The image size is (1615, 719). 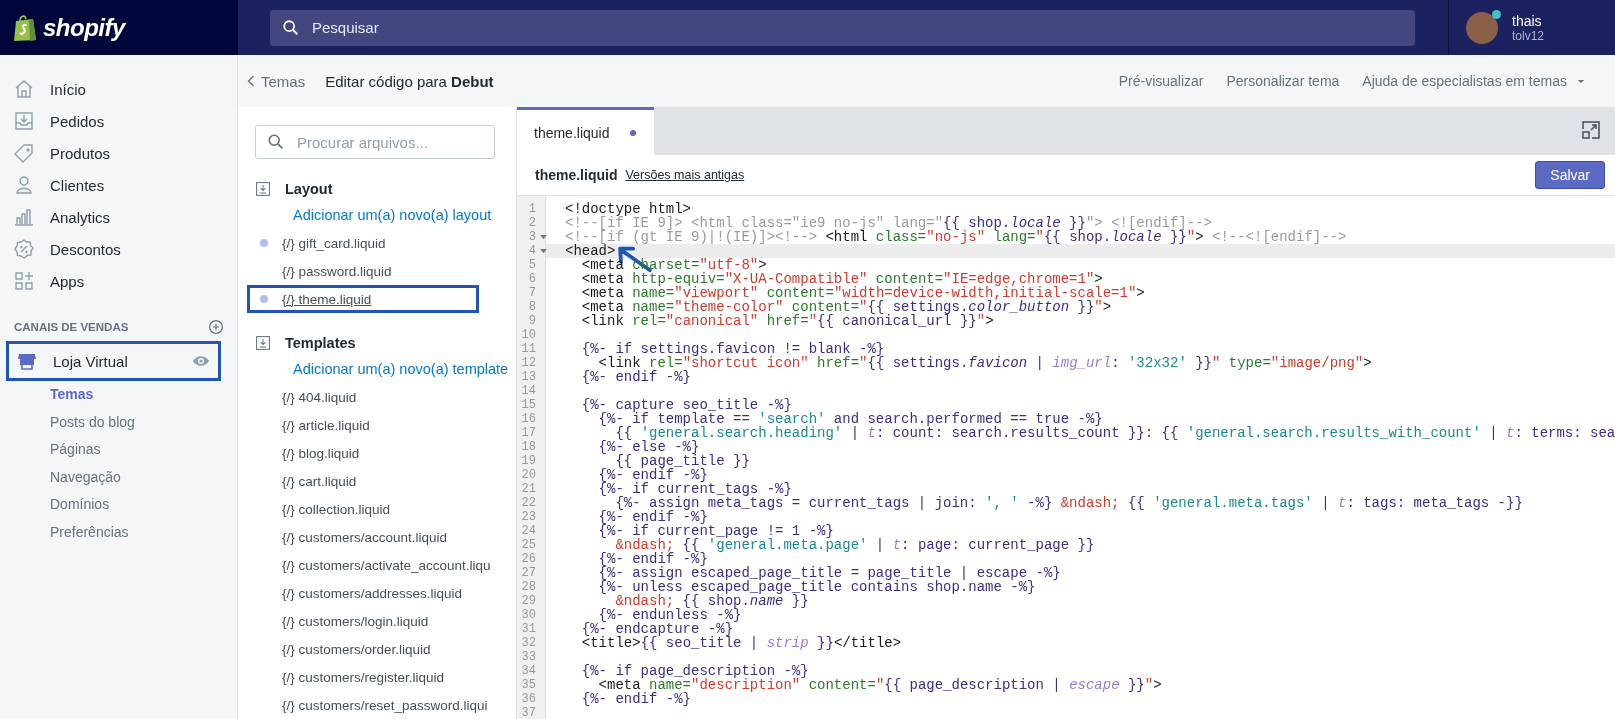 I want to click on code-line: {%- else -%}, so click(x=648, y=447).